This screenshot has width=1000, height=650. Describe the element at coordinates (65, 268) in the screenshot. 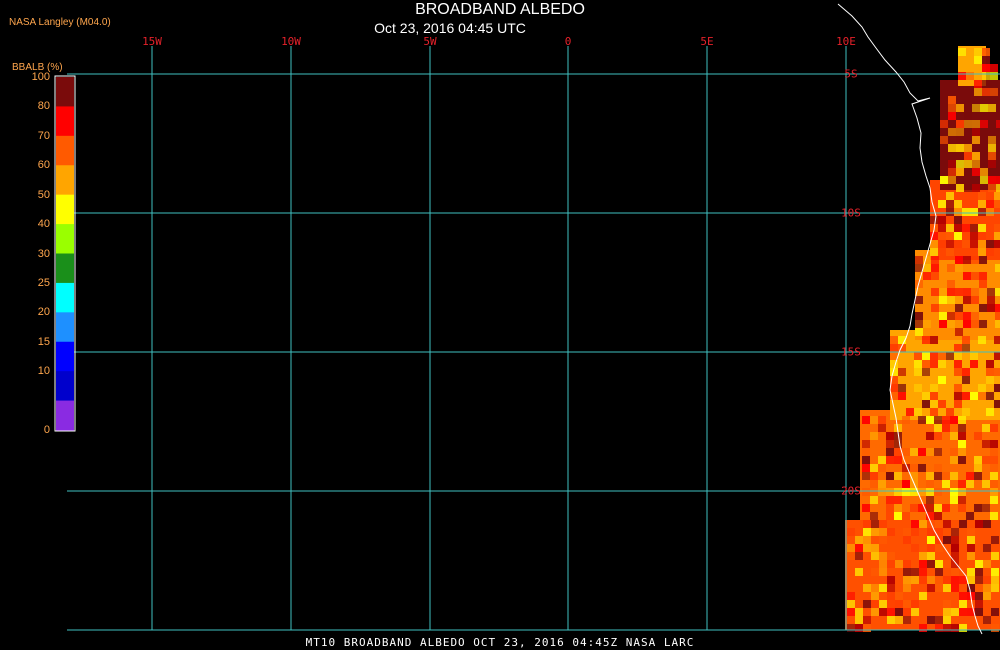

I see `colorbar-swatch` at that location.